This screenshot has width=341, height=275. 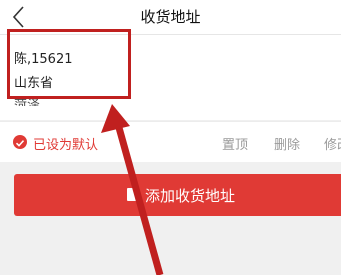 What do you see at coordinates (133, 194) in the screenshot?
I see `book-icon` at bounding box center [133, 194].